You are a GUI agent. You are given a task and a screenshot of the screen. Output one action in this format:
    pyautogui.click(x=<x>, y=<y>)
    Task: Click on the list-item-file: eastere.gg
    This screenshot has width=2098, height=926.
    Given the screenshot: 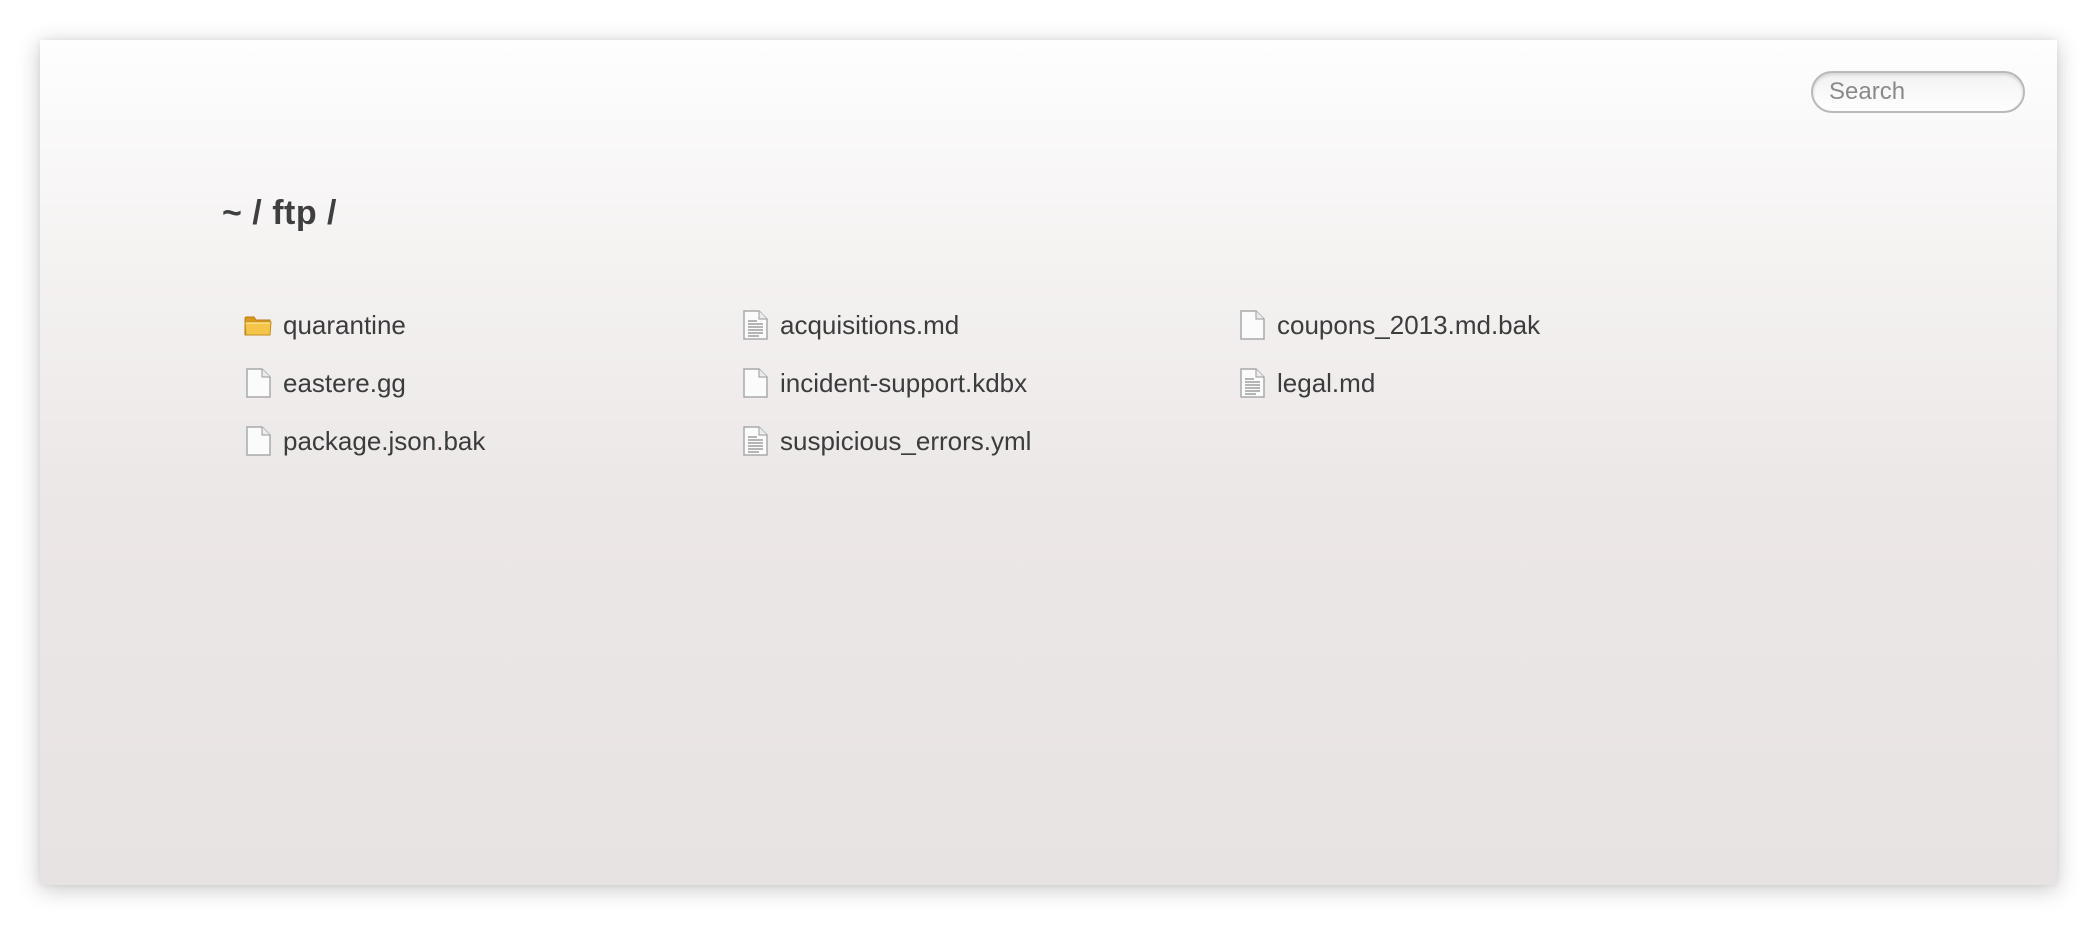 What is the action you would take?
    pyautogui.click(x=491, y=383)
    